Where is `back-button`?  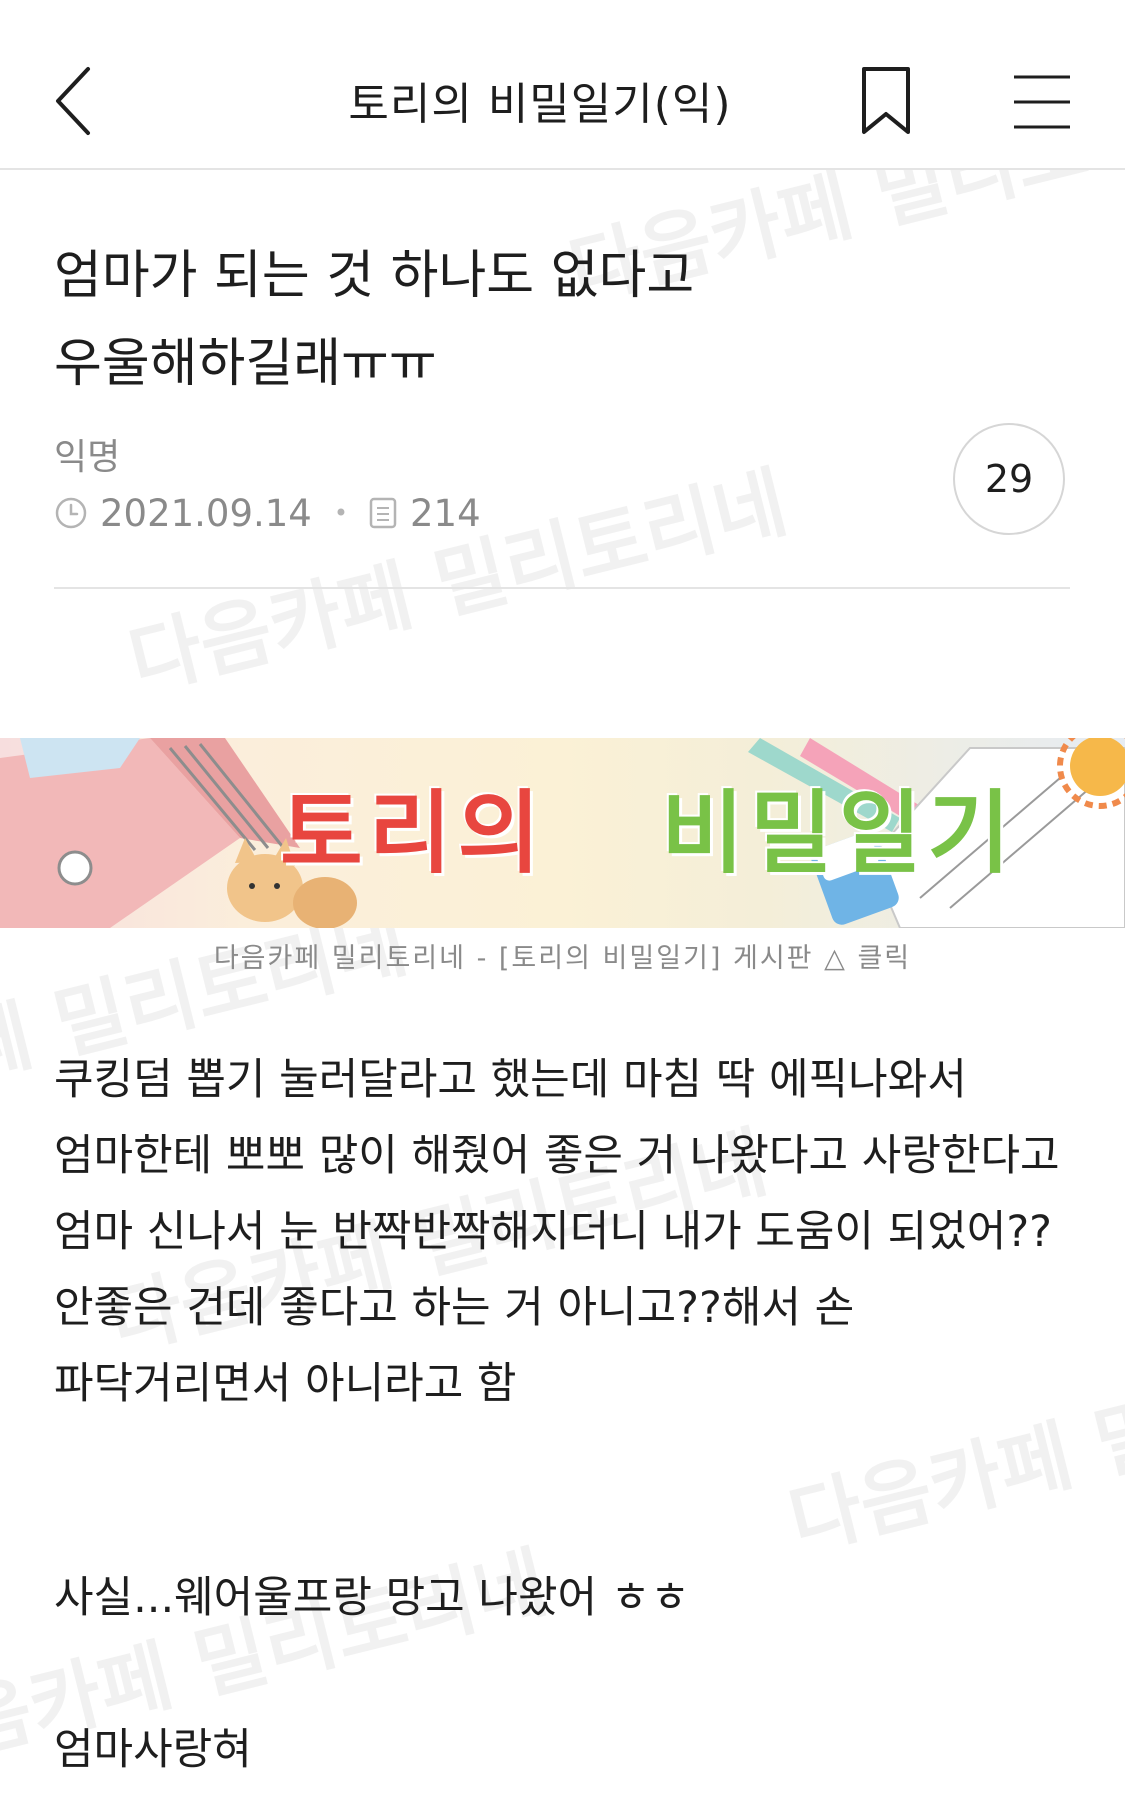
back-button is located at coordinates (78, 100).